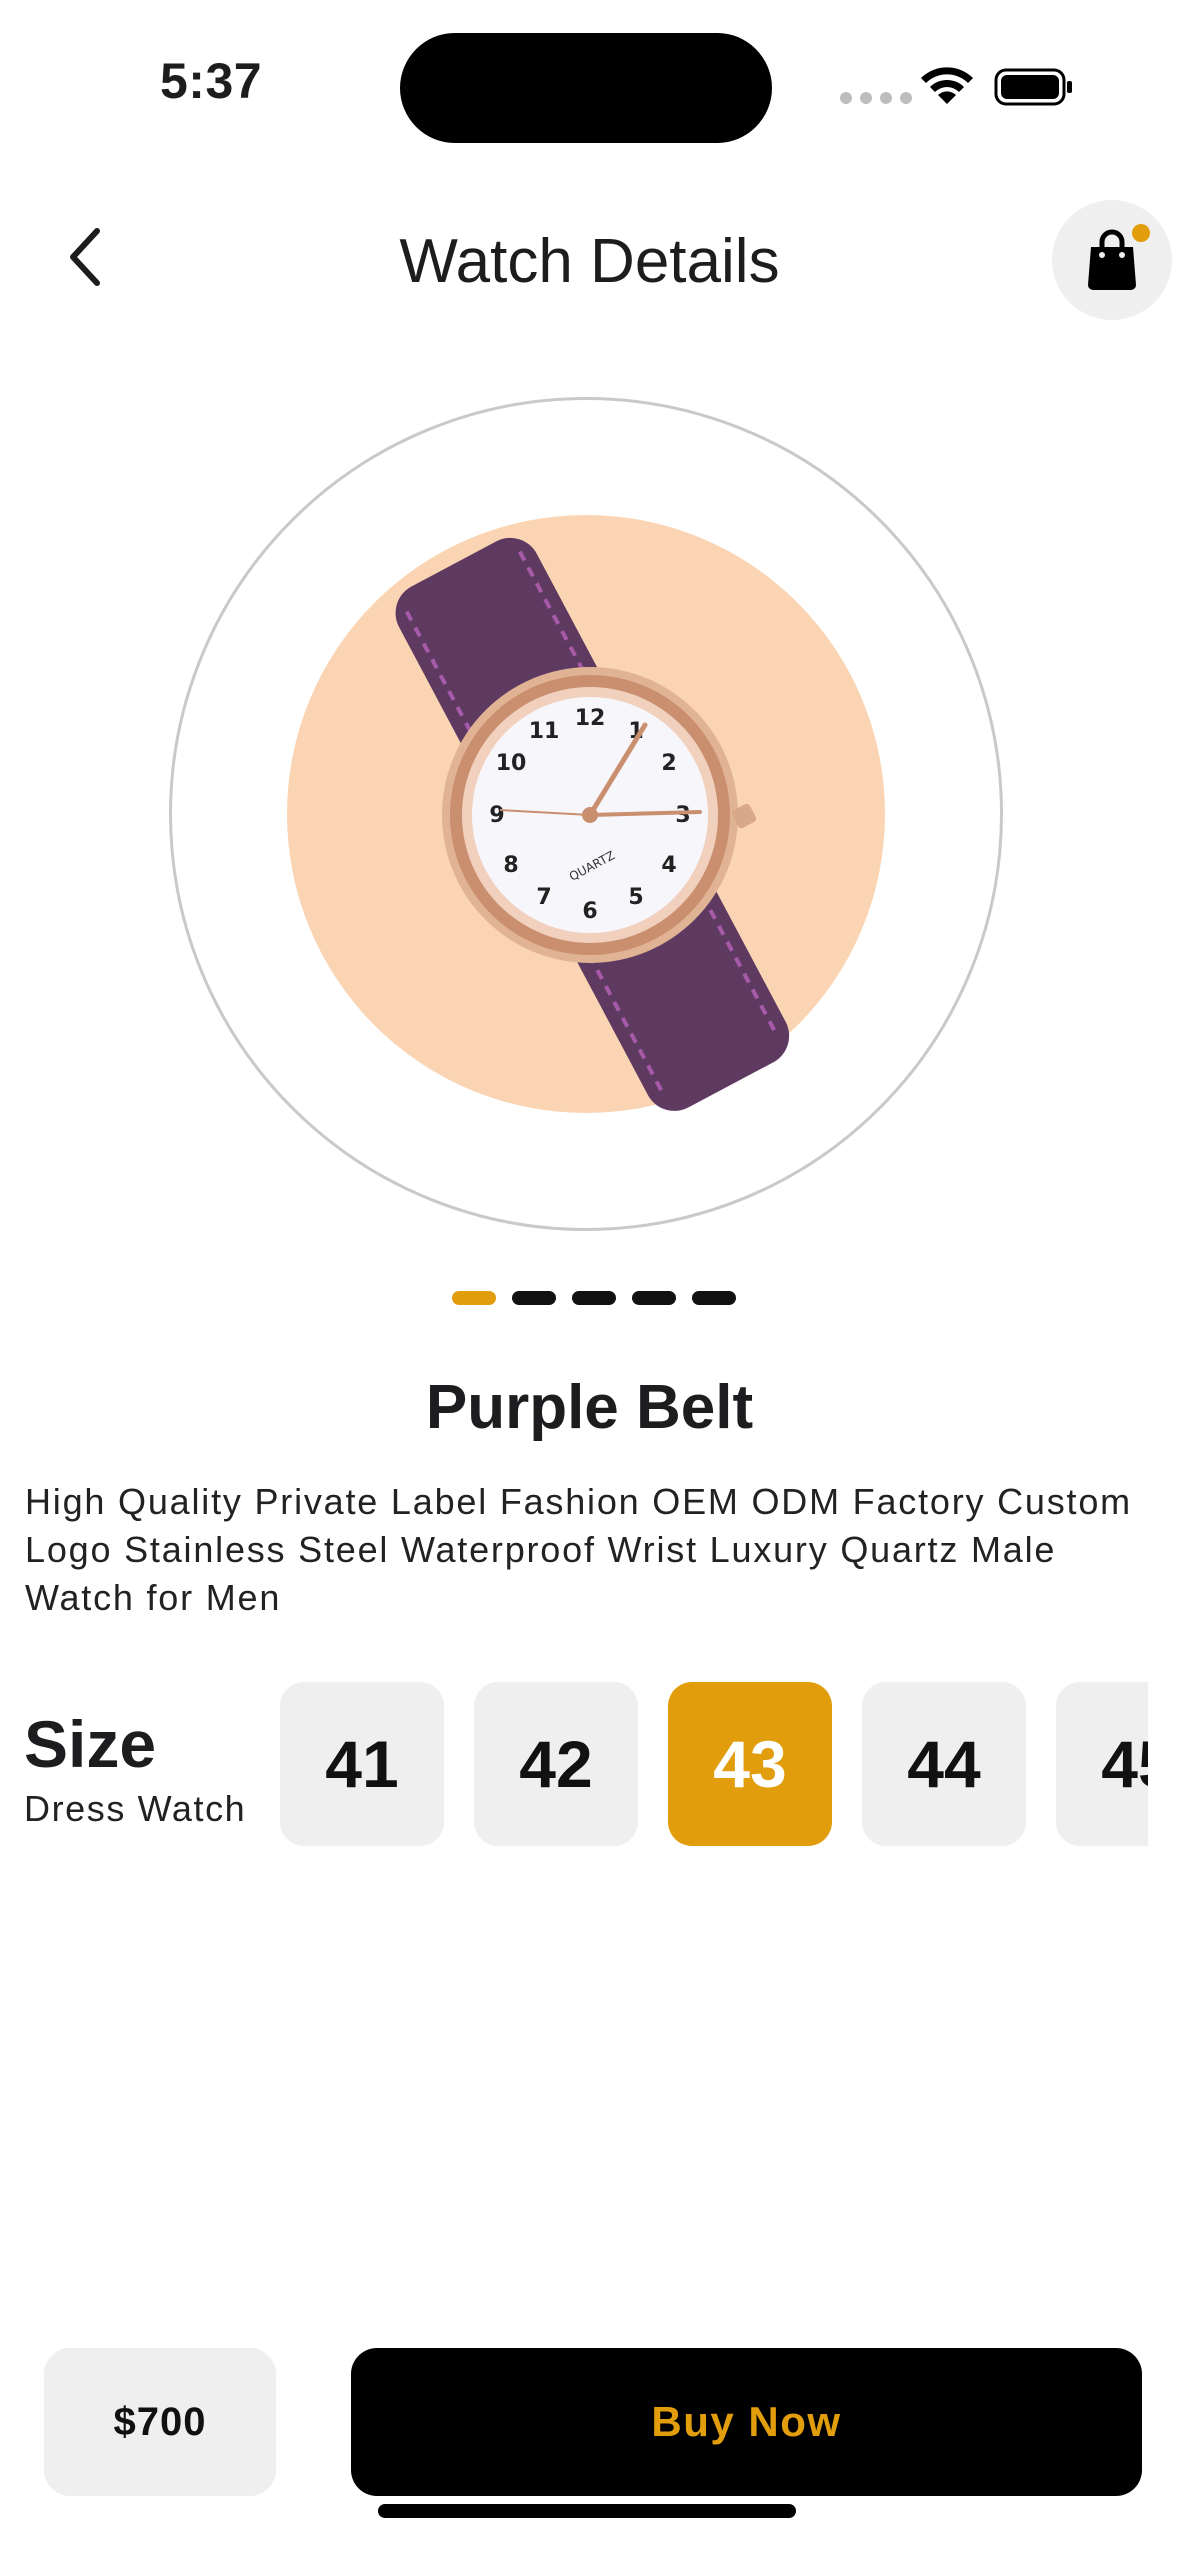  Describe the element at coordinates (1033, 87) in the screenshot. I see `battery-icon` at that location.